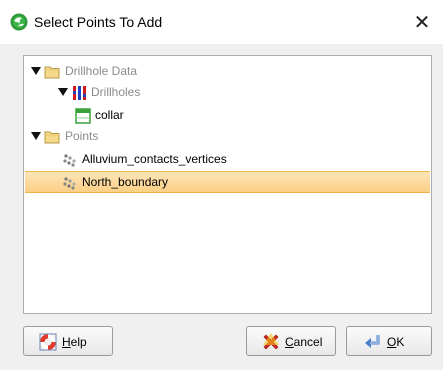  What do you see at coordinates (116, 92) in the screenshot?
I see `tree-node-label: Drillholes` at bounding box center [116, 92].